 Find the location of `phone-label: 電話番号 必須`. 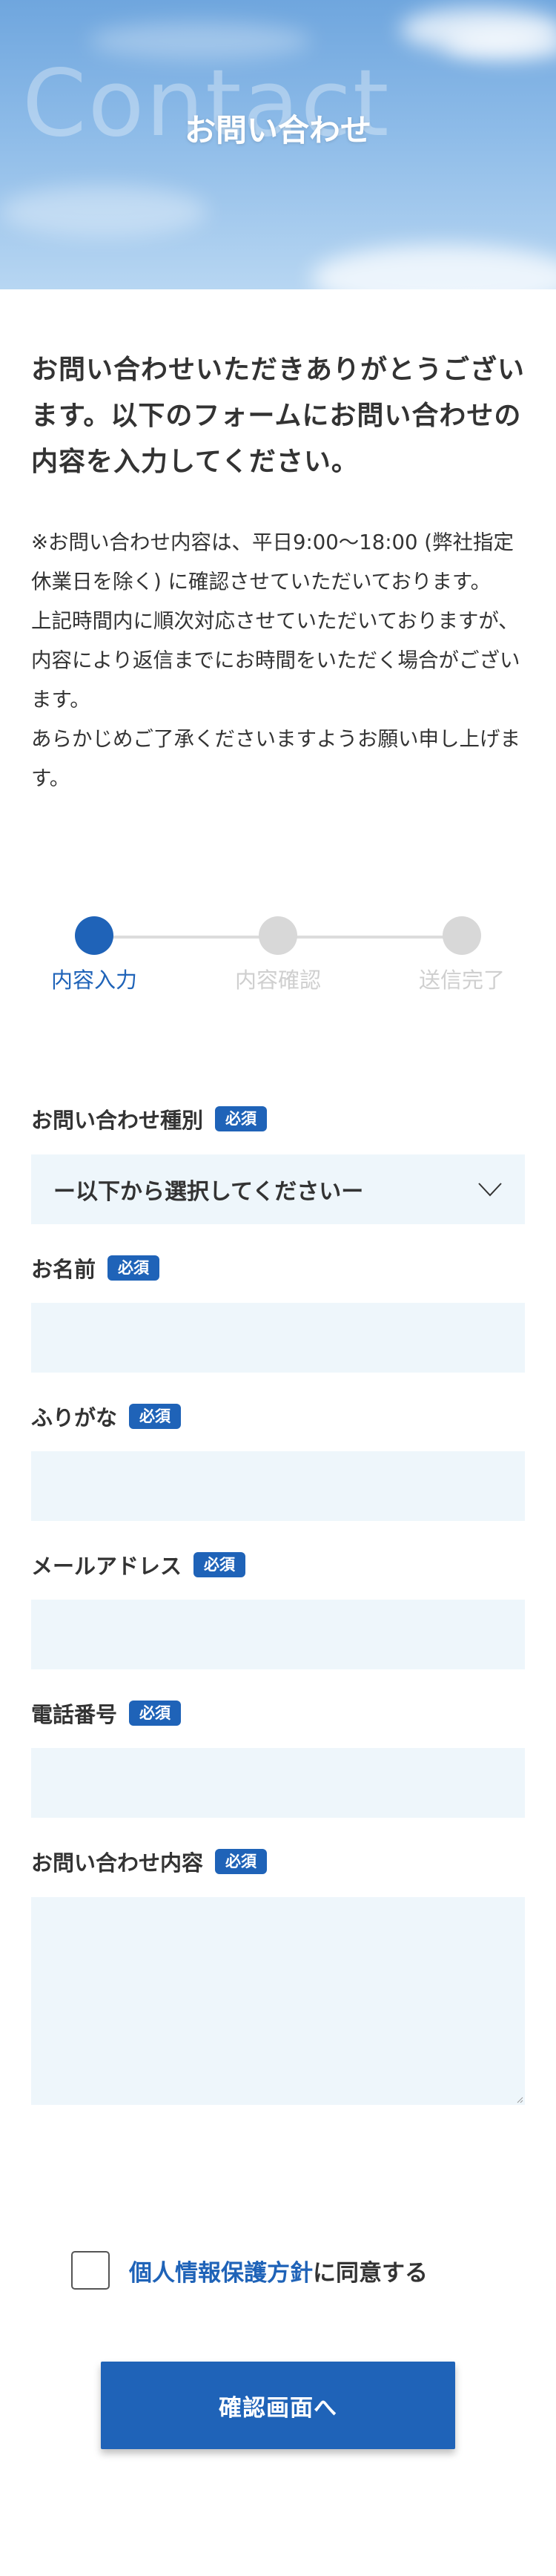

phone-label: 電話番号 必須 is located at coordinates (106, 1713).